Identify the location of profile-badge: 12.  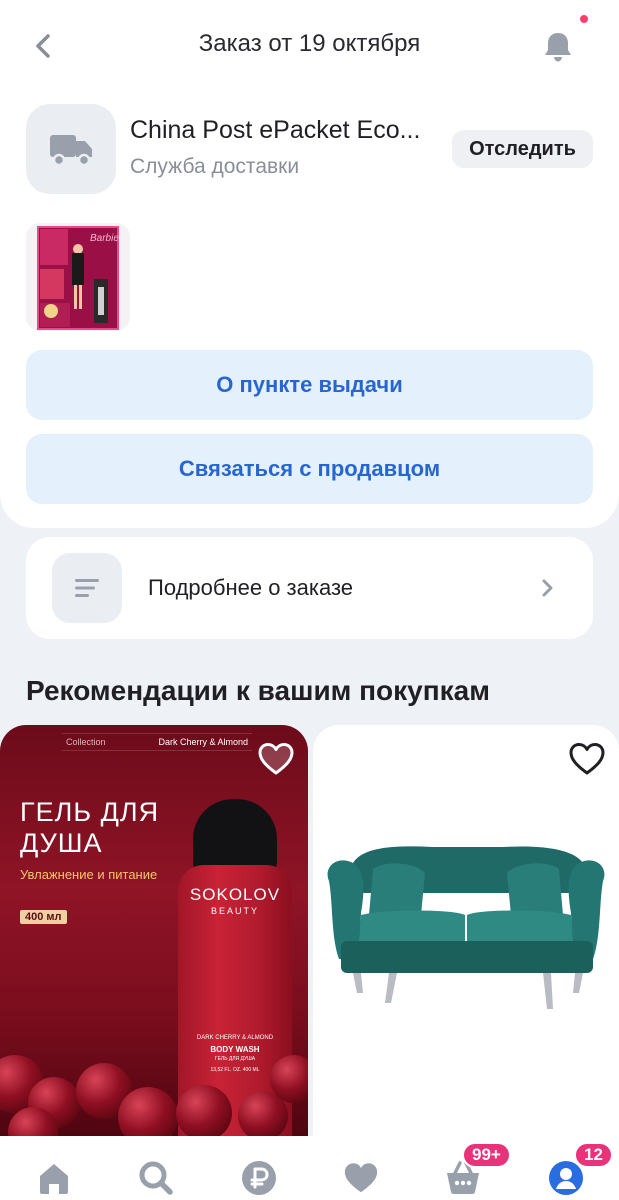
(593, 1155).